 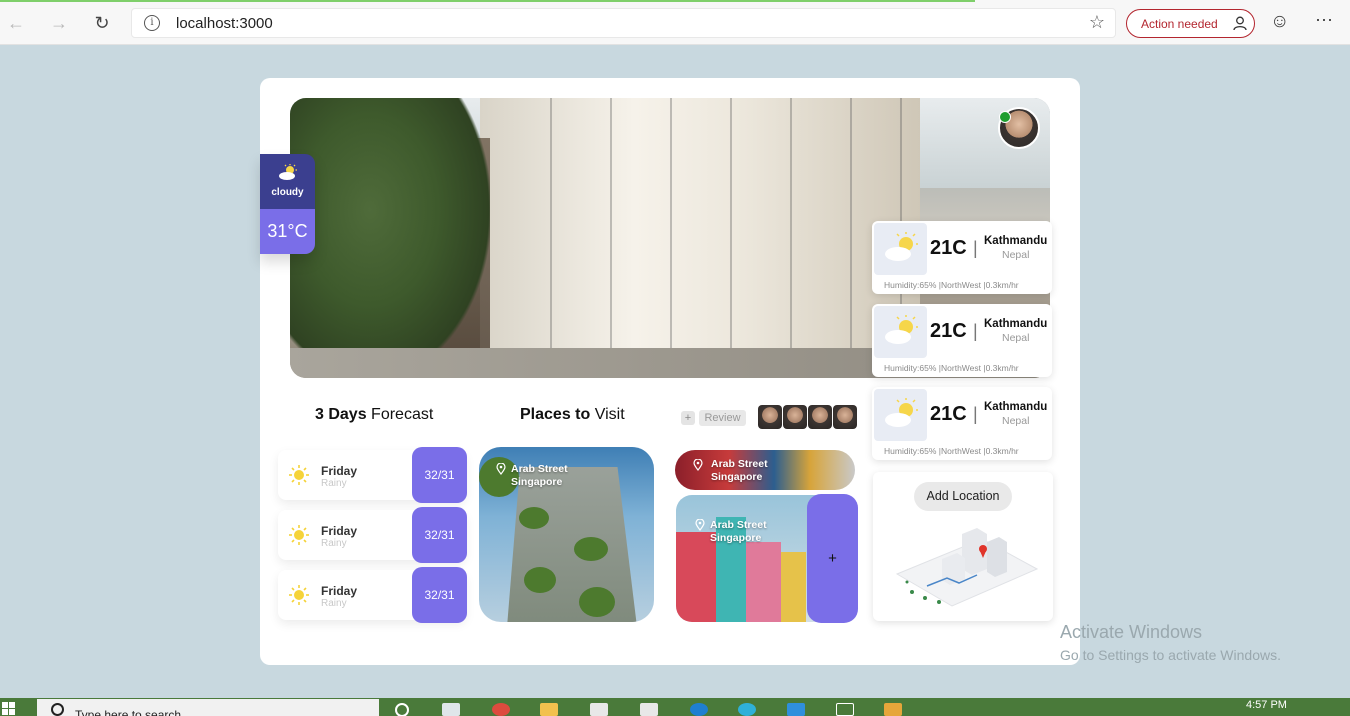 What do you see at coordinates (688, 418) in the screenshot?
I see `review-add-button: +` at bounding box center [688, 418].